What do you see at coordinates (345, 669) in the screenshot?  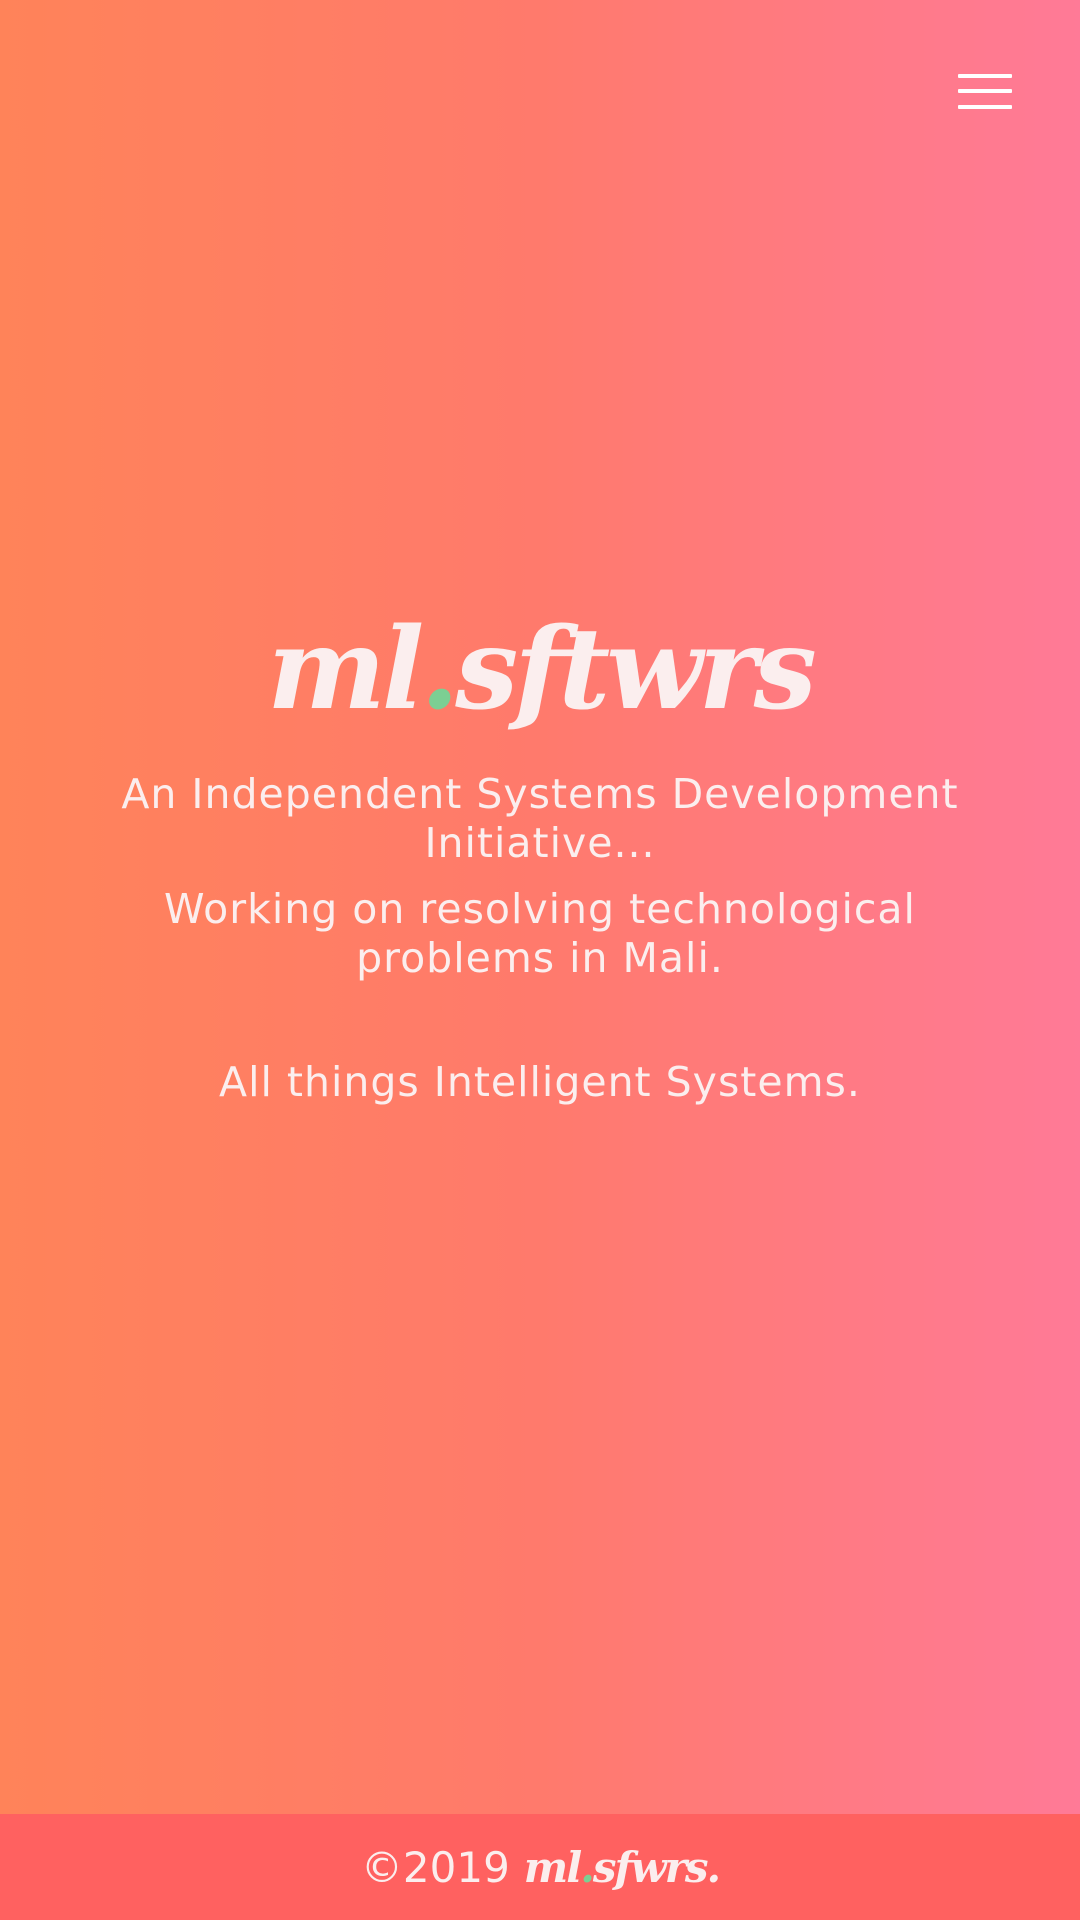 I see `logo-text-ml: ml` at bounding box center [345, 669].